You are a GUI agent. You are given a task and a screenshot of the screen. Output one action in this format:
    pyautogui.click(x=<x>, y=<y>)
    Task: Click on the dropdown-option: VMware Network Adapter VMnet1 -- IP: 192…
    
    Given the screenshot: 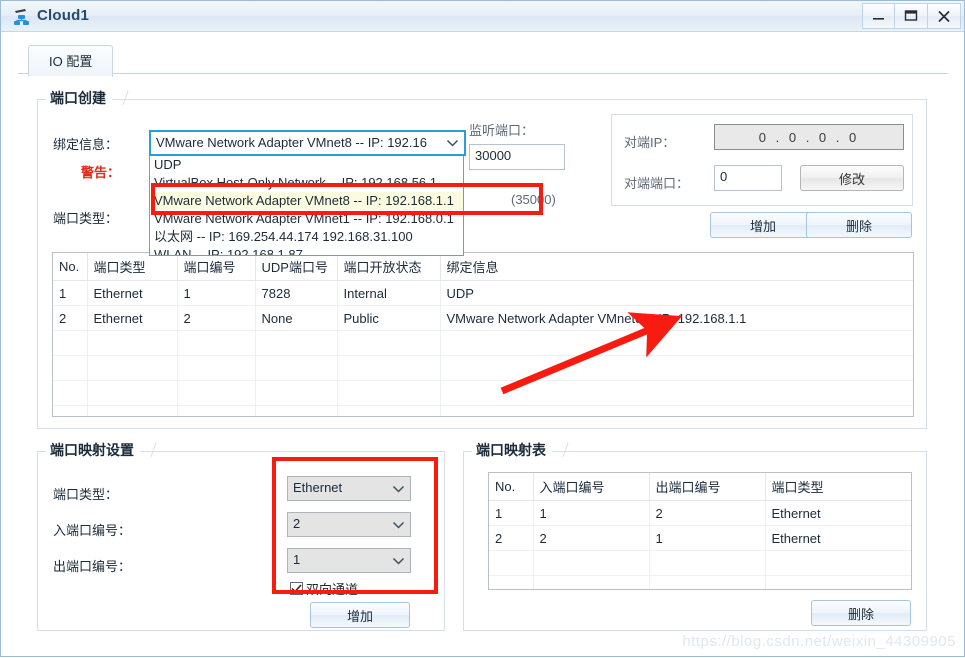 What is the action you would take?
    pyautogui.click(x=306, y=219)
    